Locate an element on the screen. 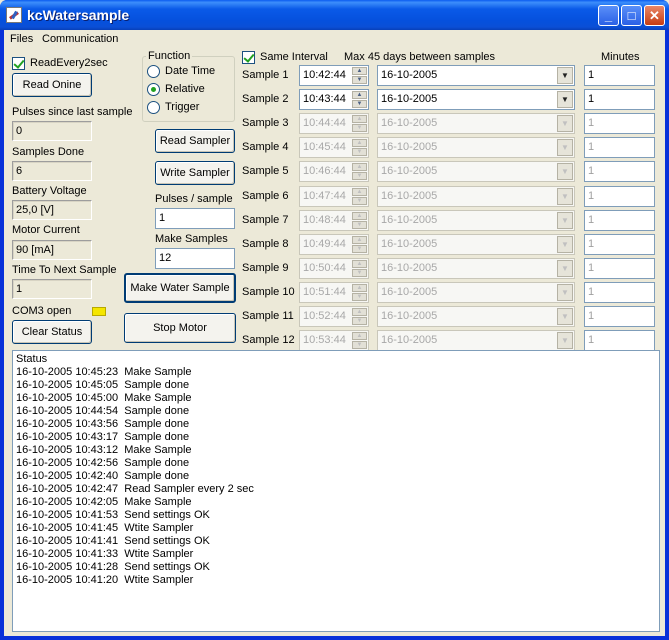 The height and width of the screenshot is (640, 669). sample-time-picker: 10:45:44 ▲ ▼ is located at coordinates (334, 147).